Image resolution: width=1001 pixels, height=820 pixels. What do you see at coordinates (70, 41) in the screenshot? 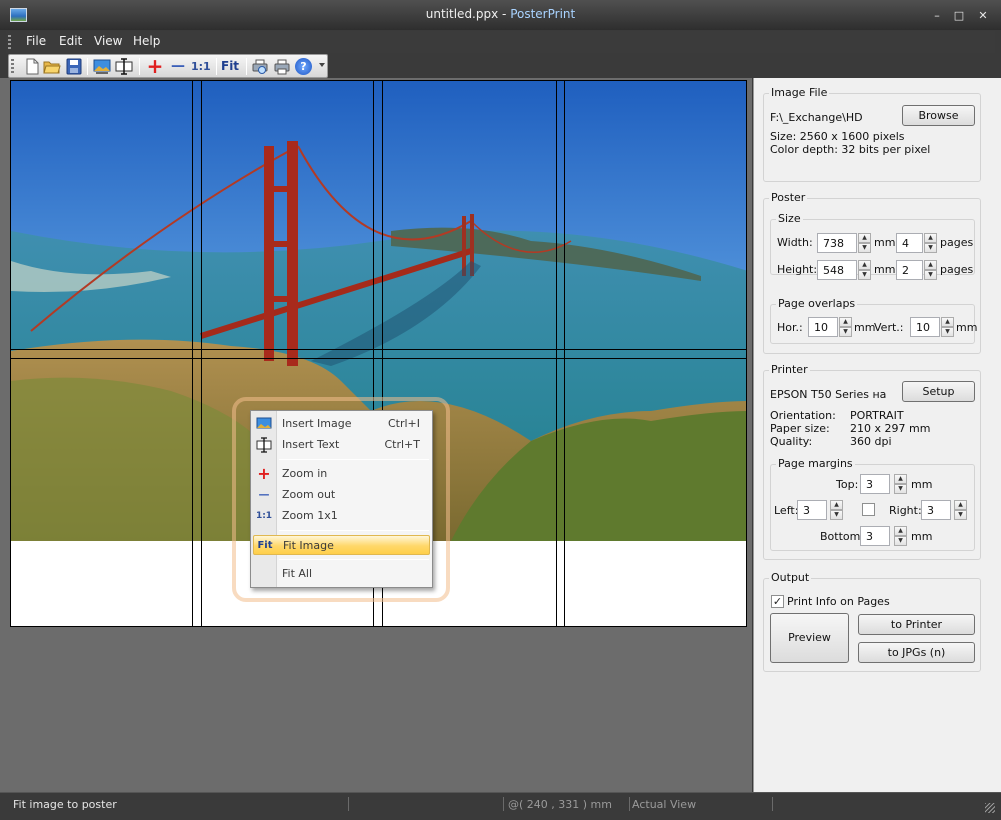
I see `menu-edit: Edit` at bounding box center [70, 41].